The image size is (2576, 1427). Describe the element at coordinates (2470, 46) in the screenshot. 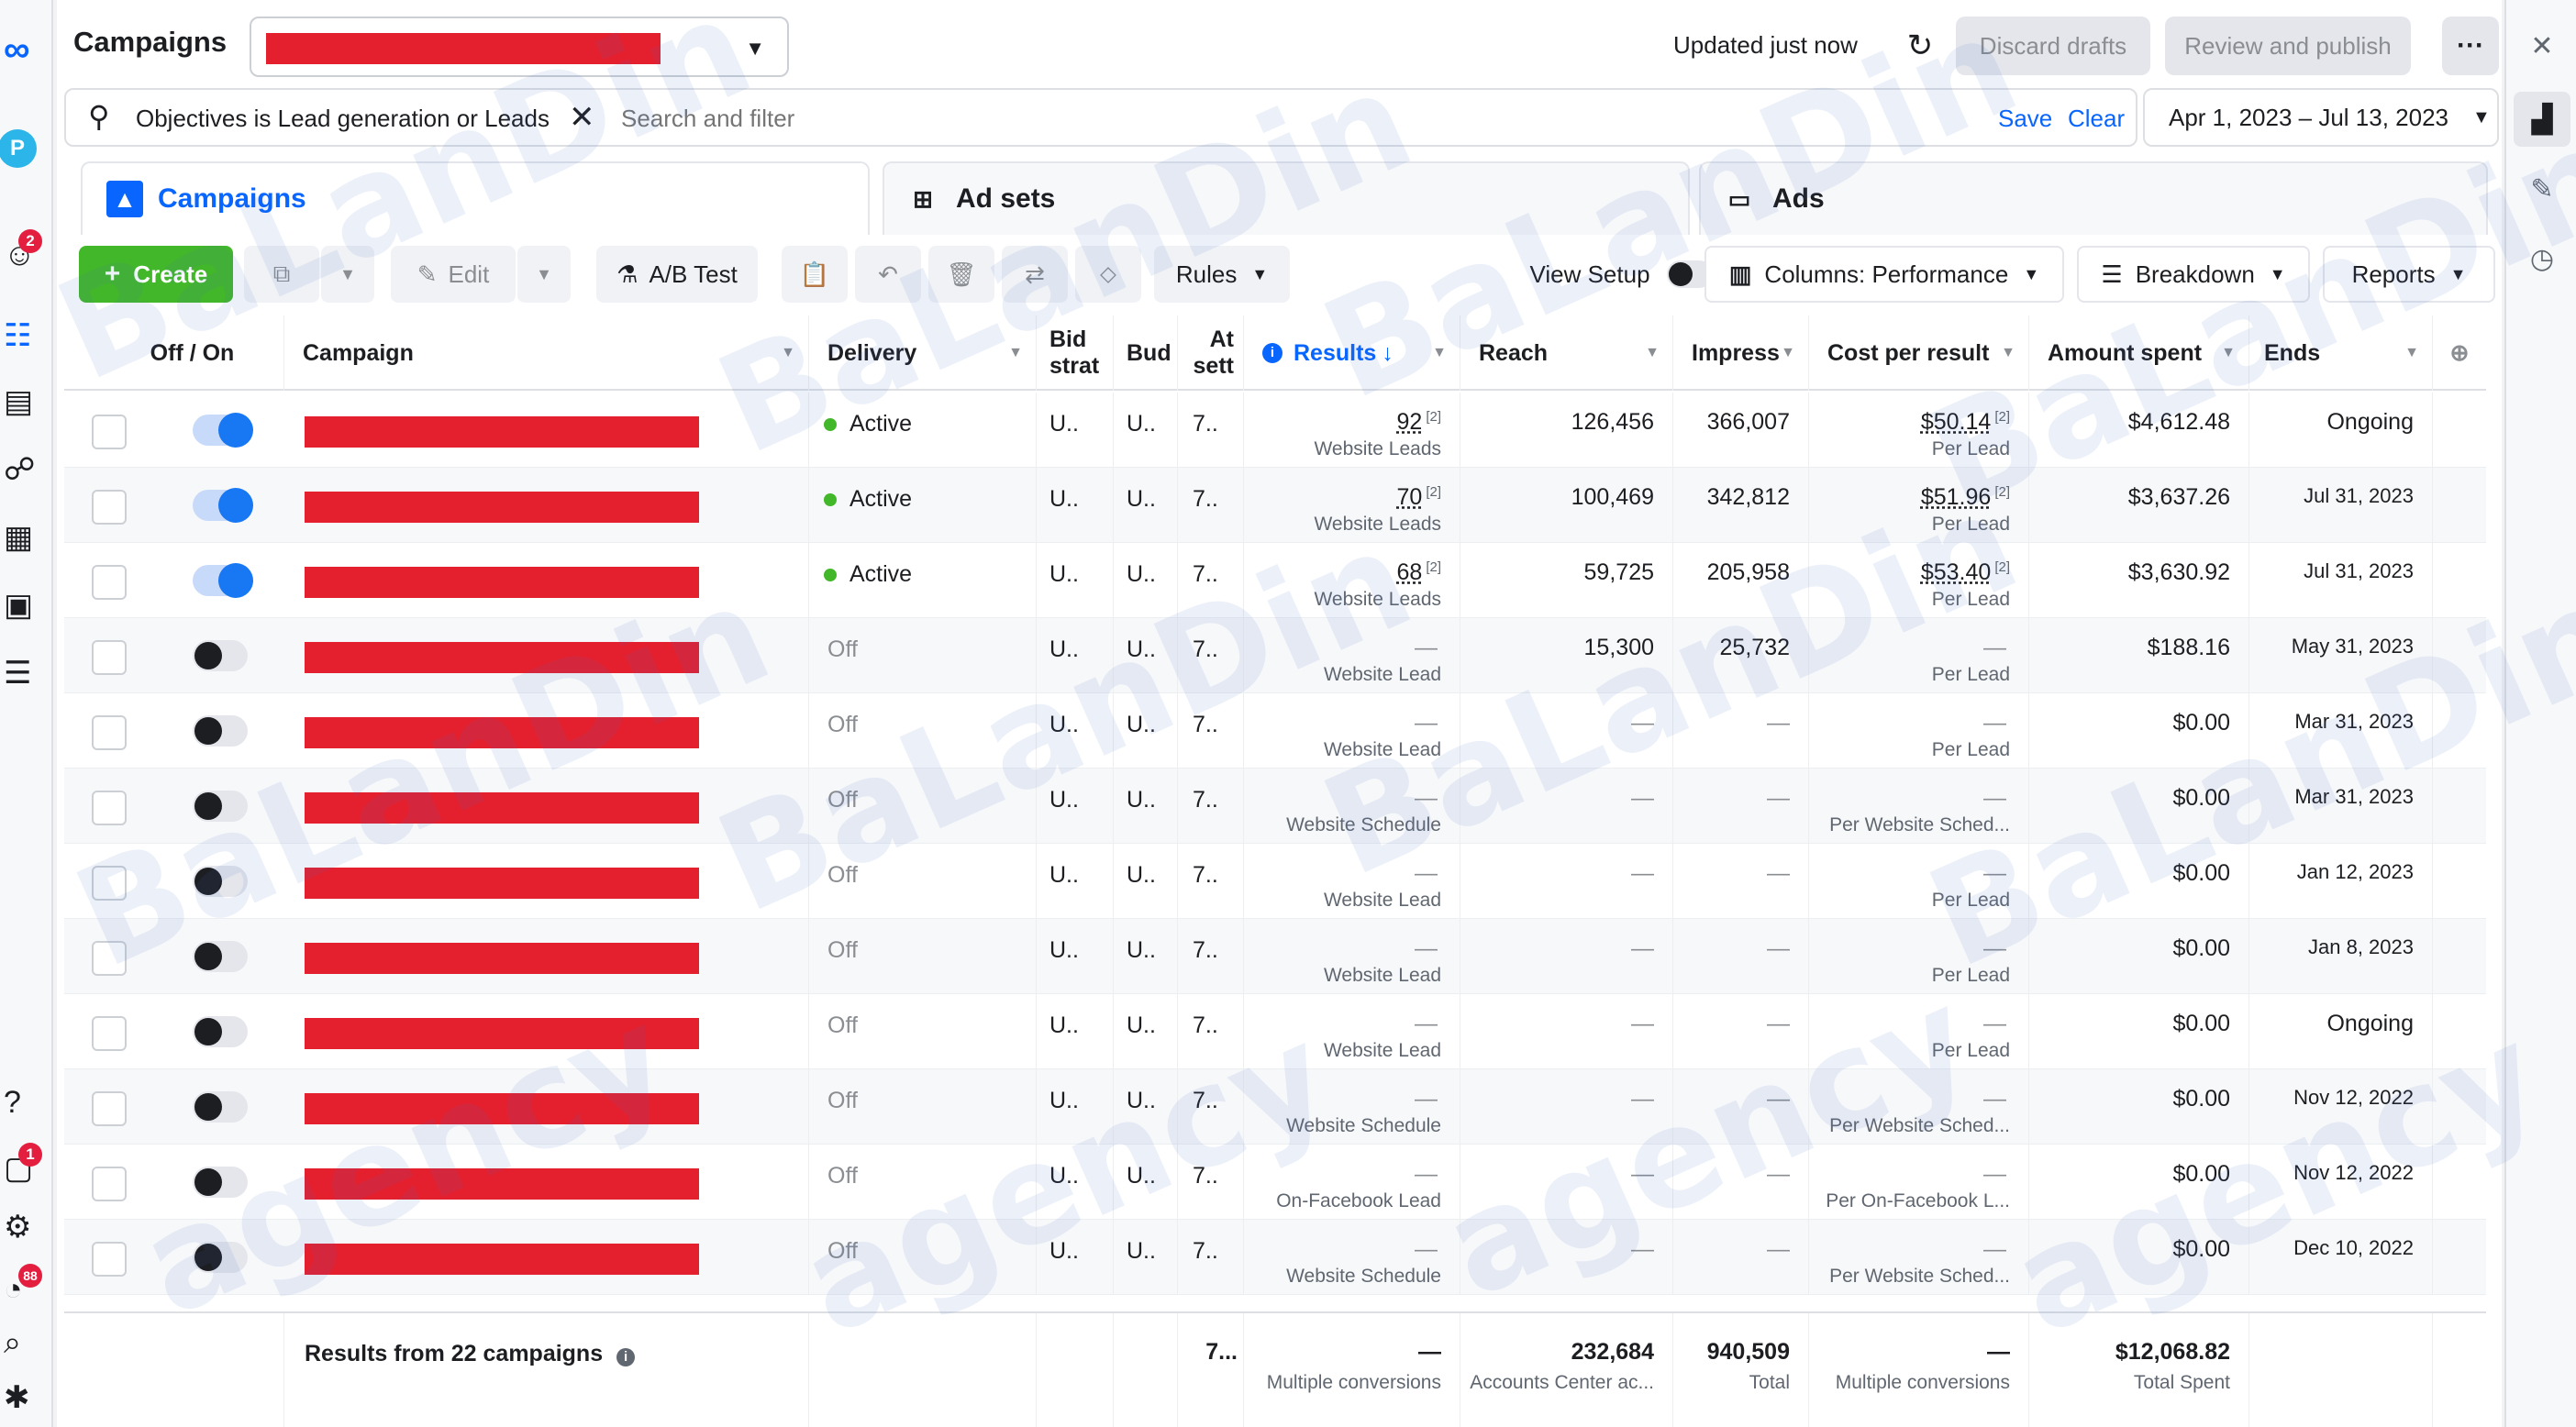

I see `more-options-button: ···` at that location.